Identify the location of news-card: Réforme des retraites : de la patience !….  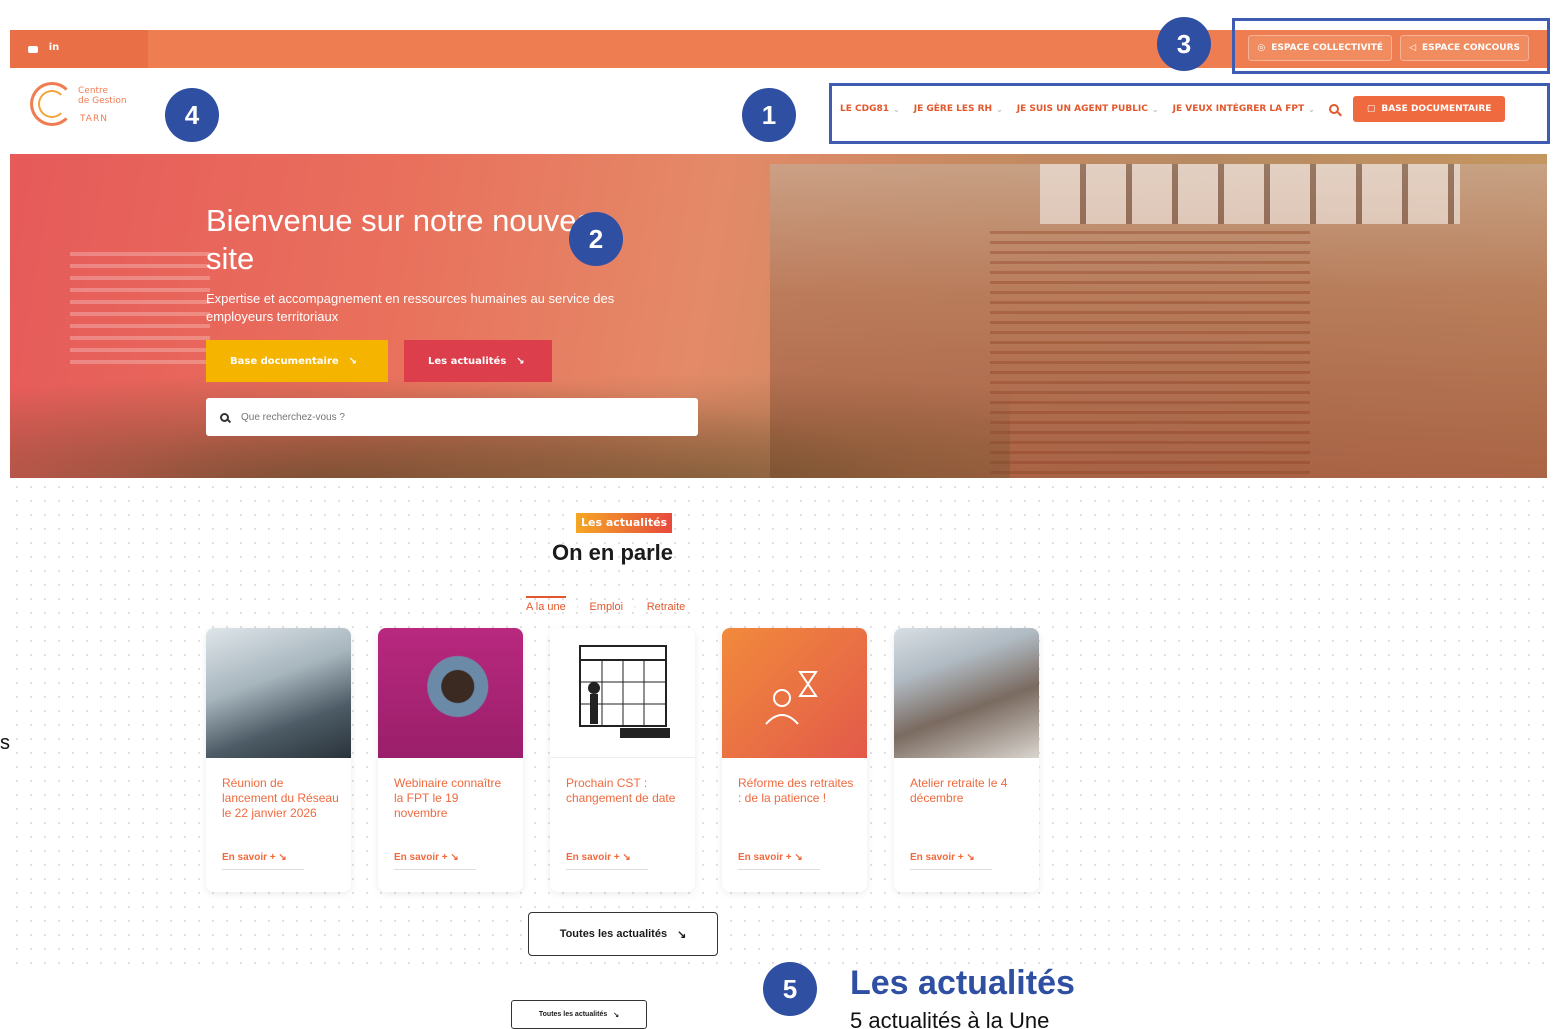
(794, 760).